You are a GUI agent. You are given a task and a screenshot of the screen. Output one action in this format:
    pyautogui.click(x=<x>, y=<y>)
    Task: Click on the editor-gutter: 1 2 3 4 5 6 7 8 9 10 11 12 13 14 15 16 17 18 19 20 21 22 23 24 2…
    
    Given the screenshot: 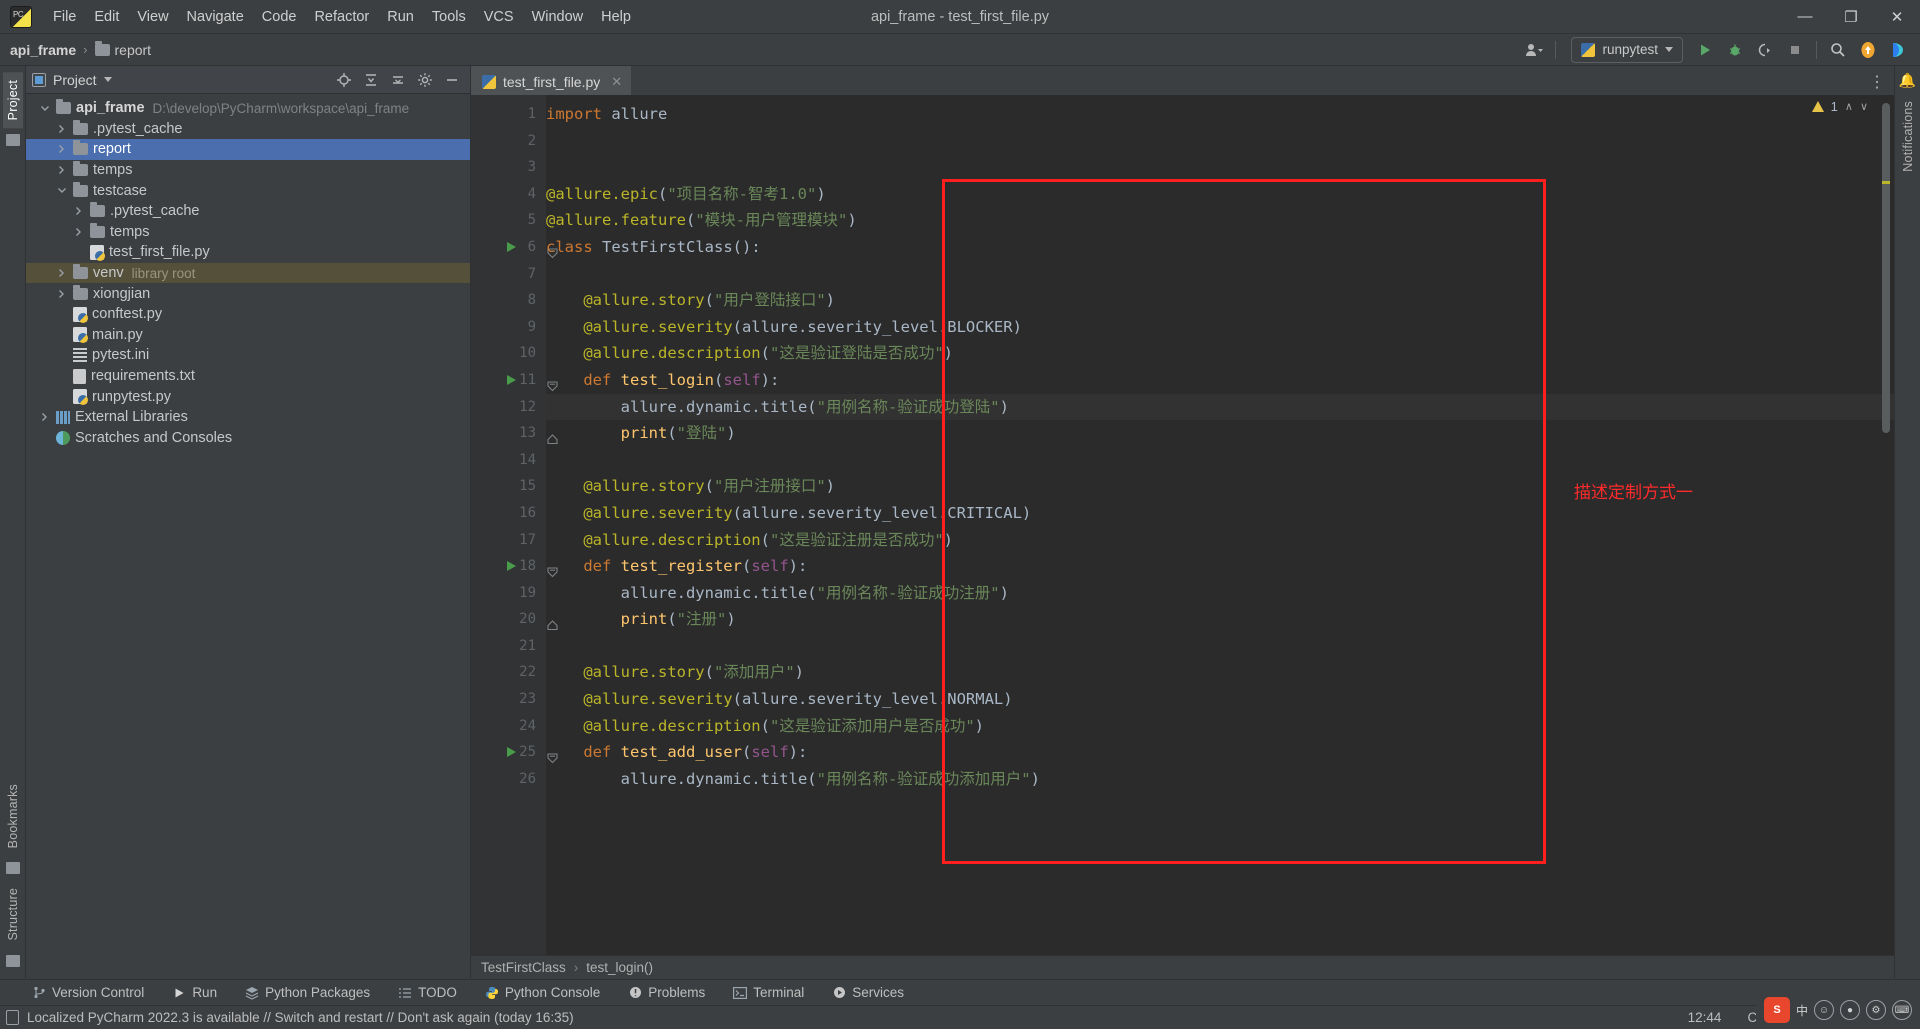 What is the action you would take?
    pyautogui.click(x=514, y=525)
    